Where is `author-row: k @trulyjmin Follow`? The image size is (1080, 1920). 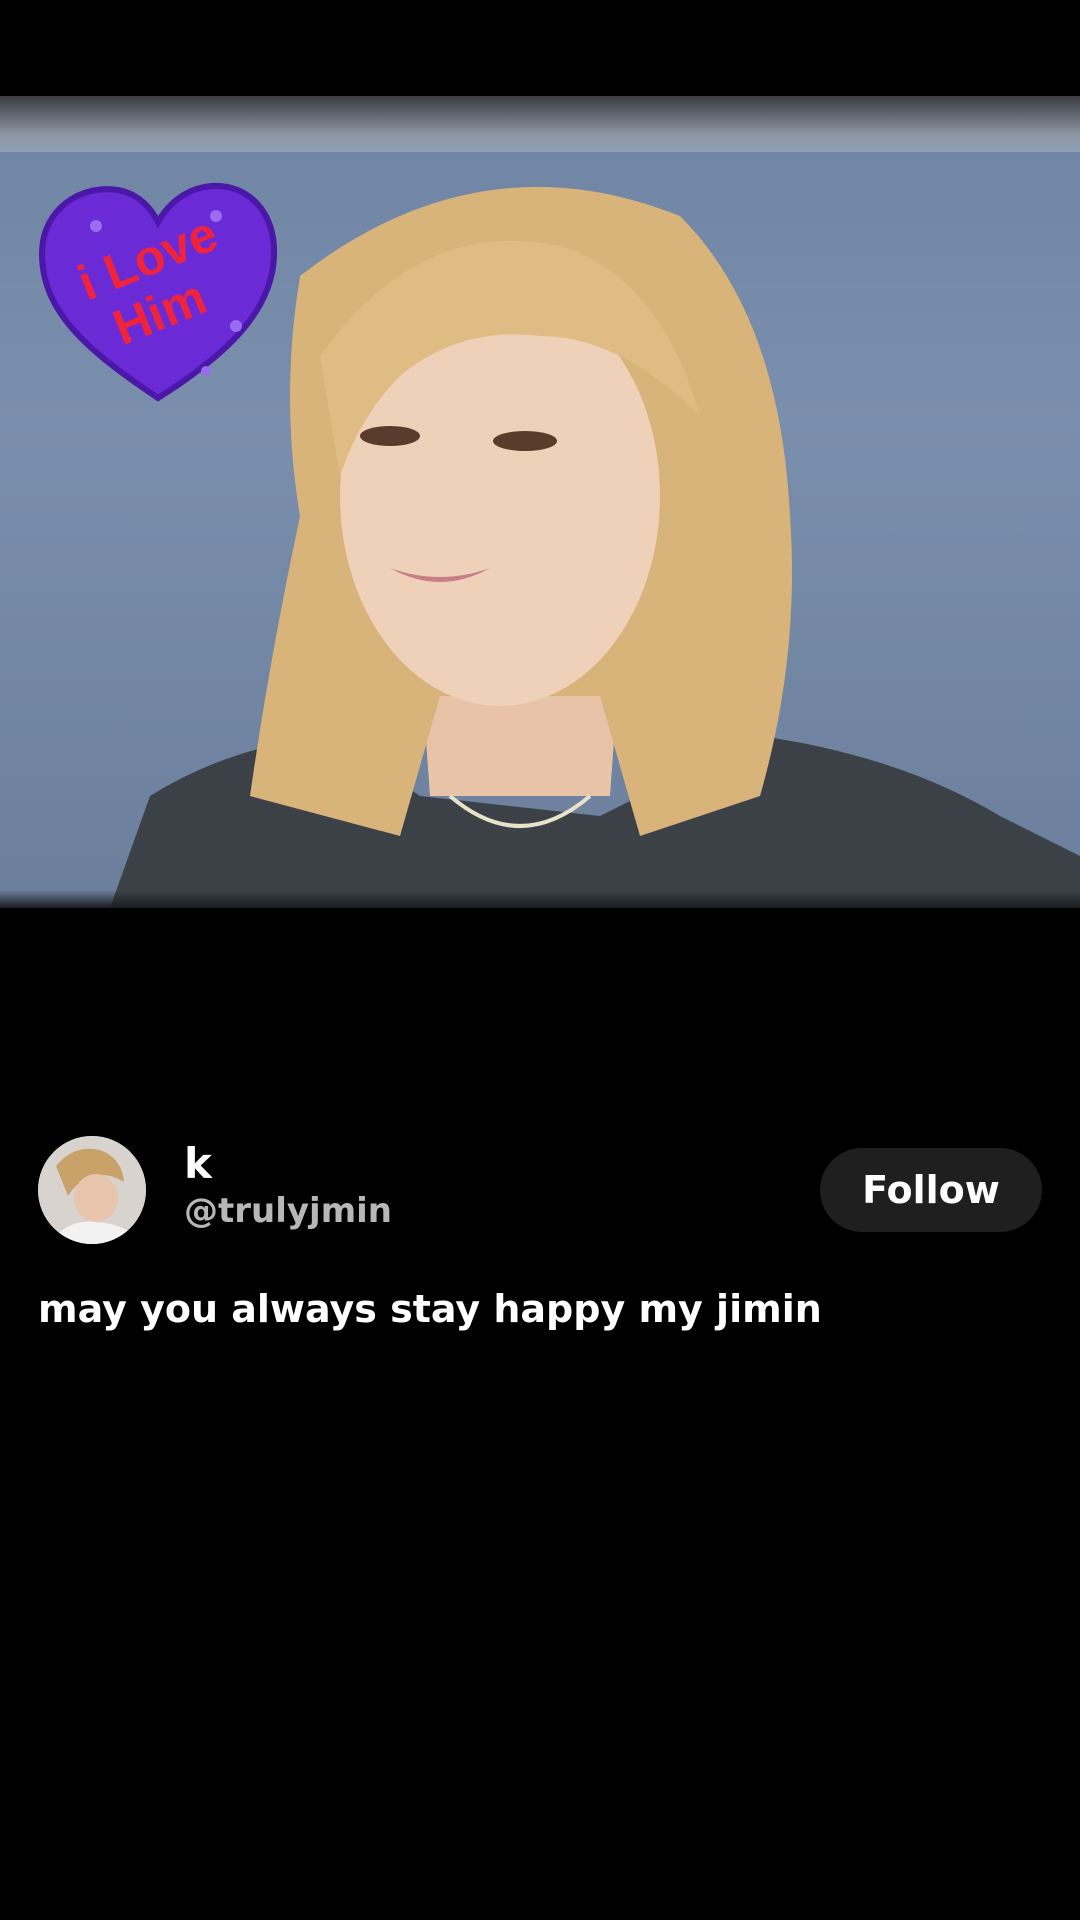
author-row: k @trulyjmin Follow is located at coordinates (540, 1190).